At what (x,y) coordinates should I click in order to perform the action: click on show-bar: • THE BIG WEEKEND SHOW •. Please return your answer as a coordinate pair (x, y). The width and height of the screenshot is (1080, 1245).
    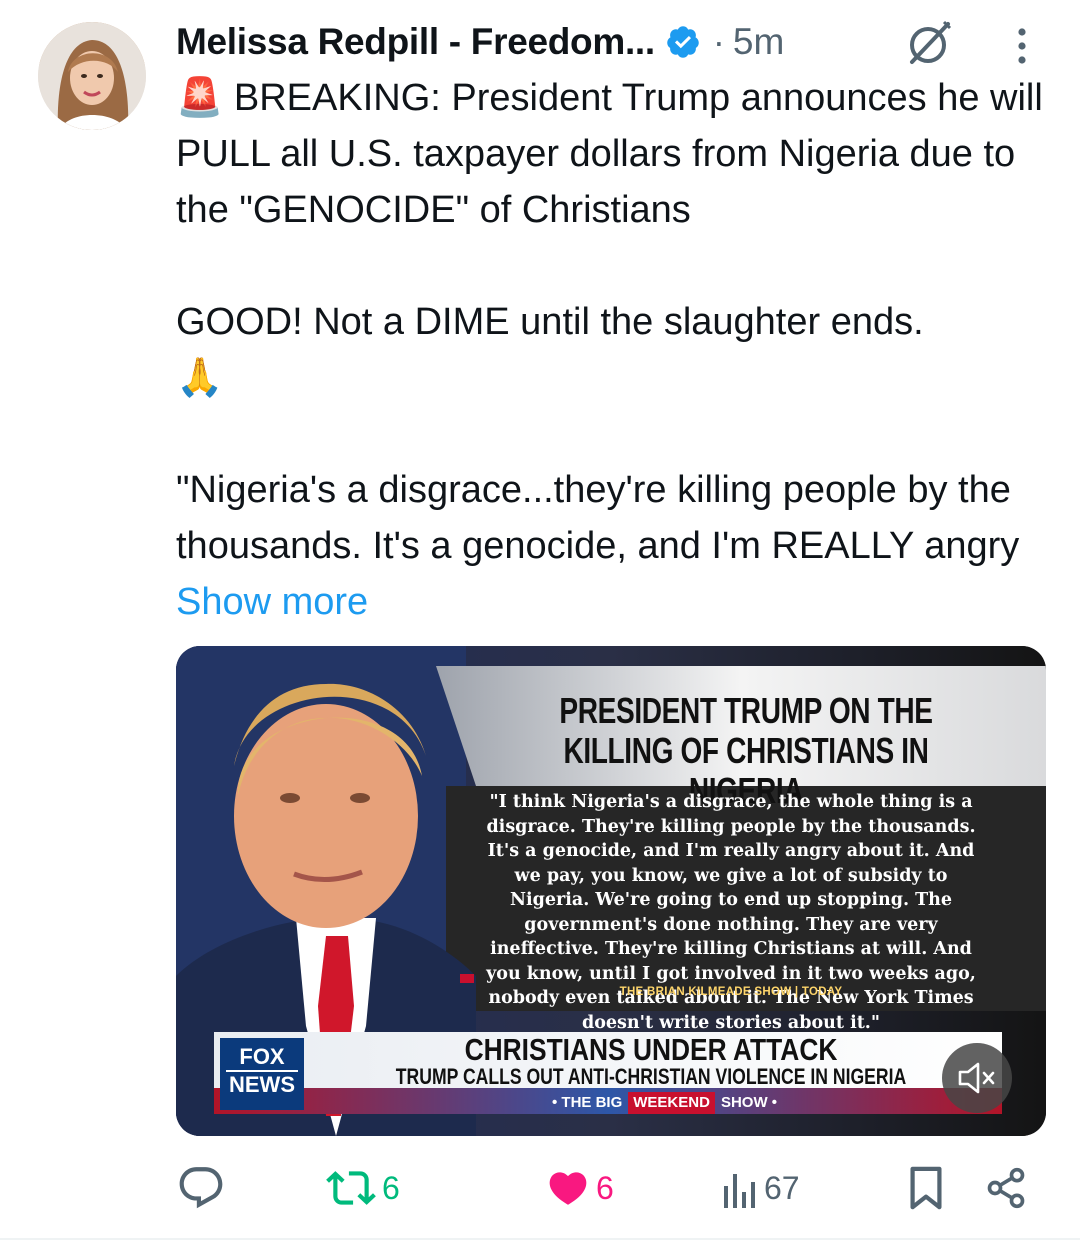
    Looking at the image, I should click on (664, 1103).